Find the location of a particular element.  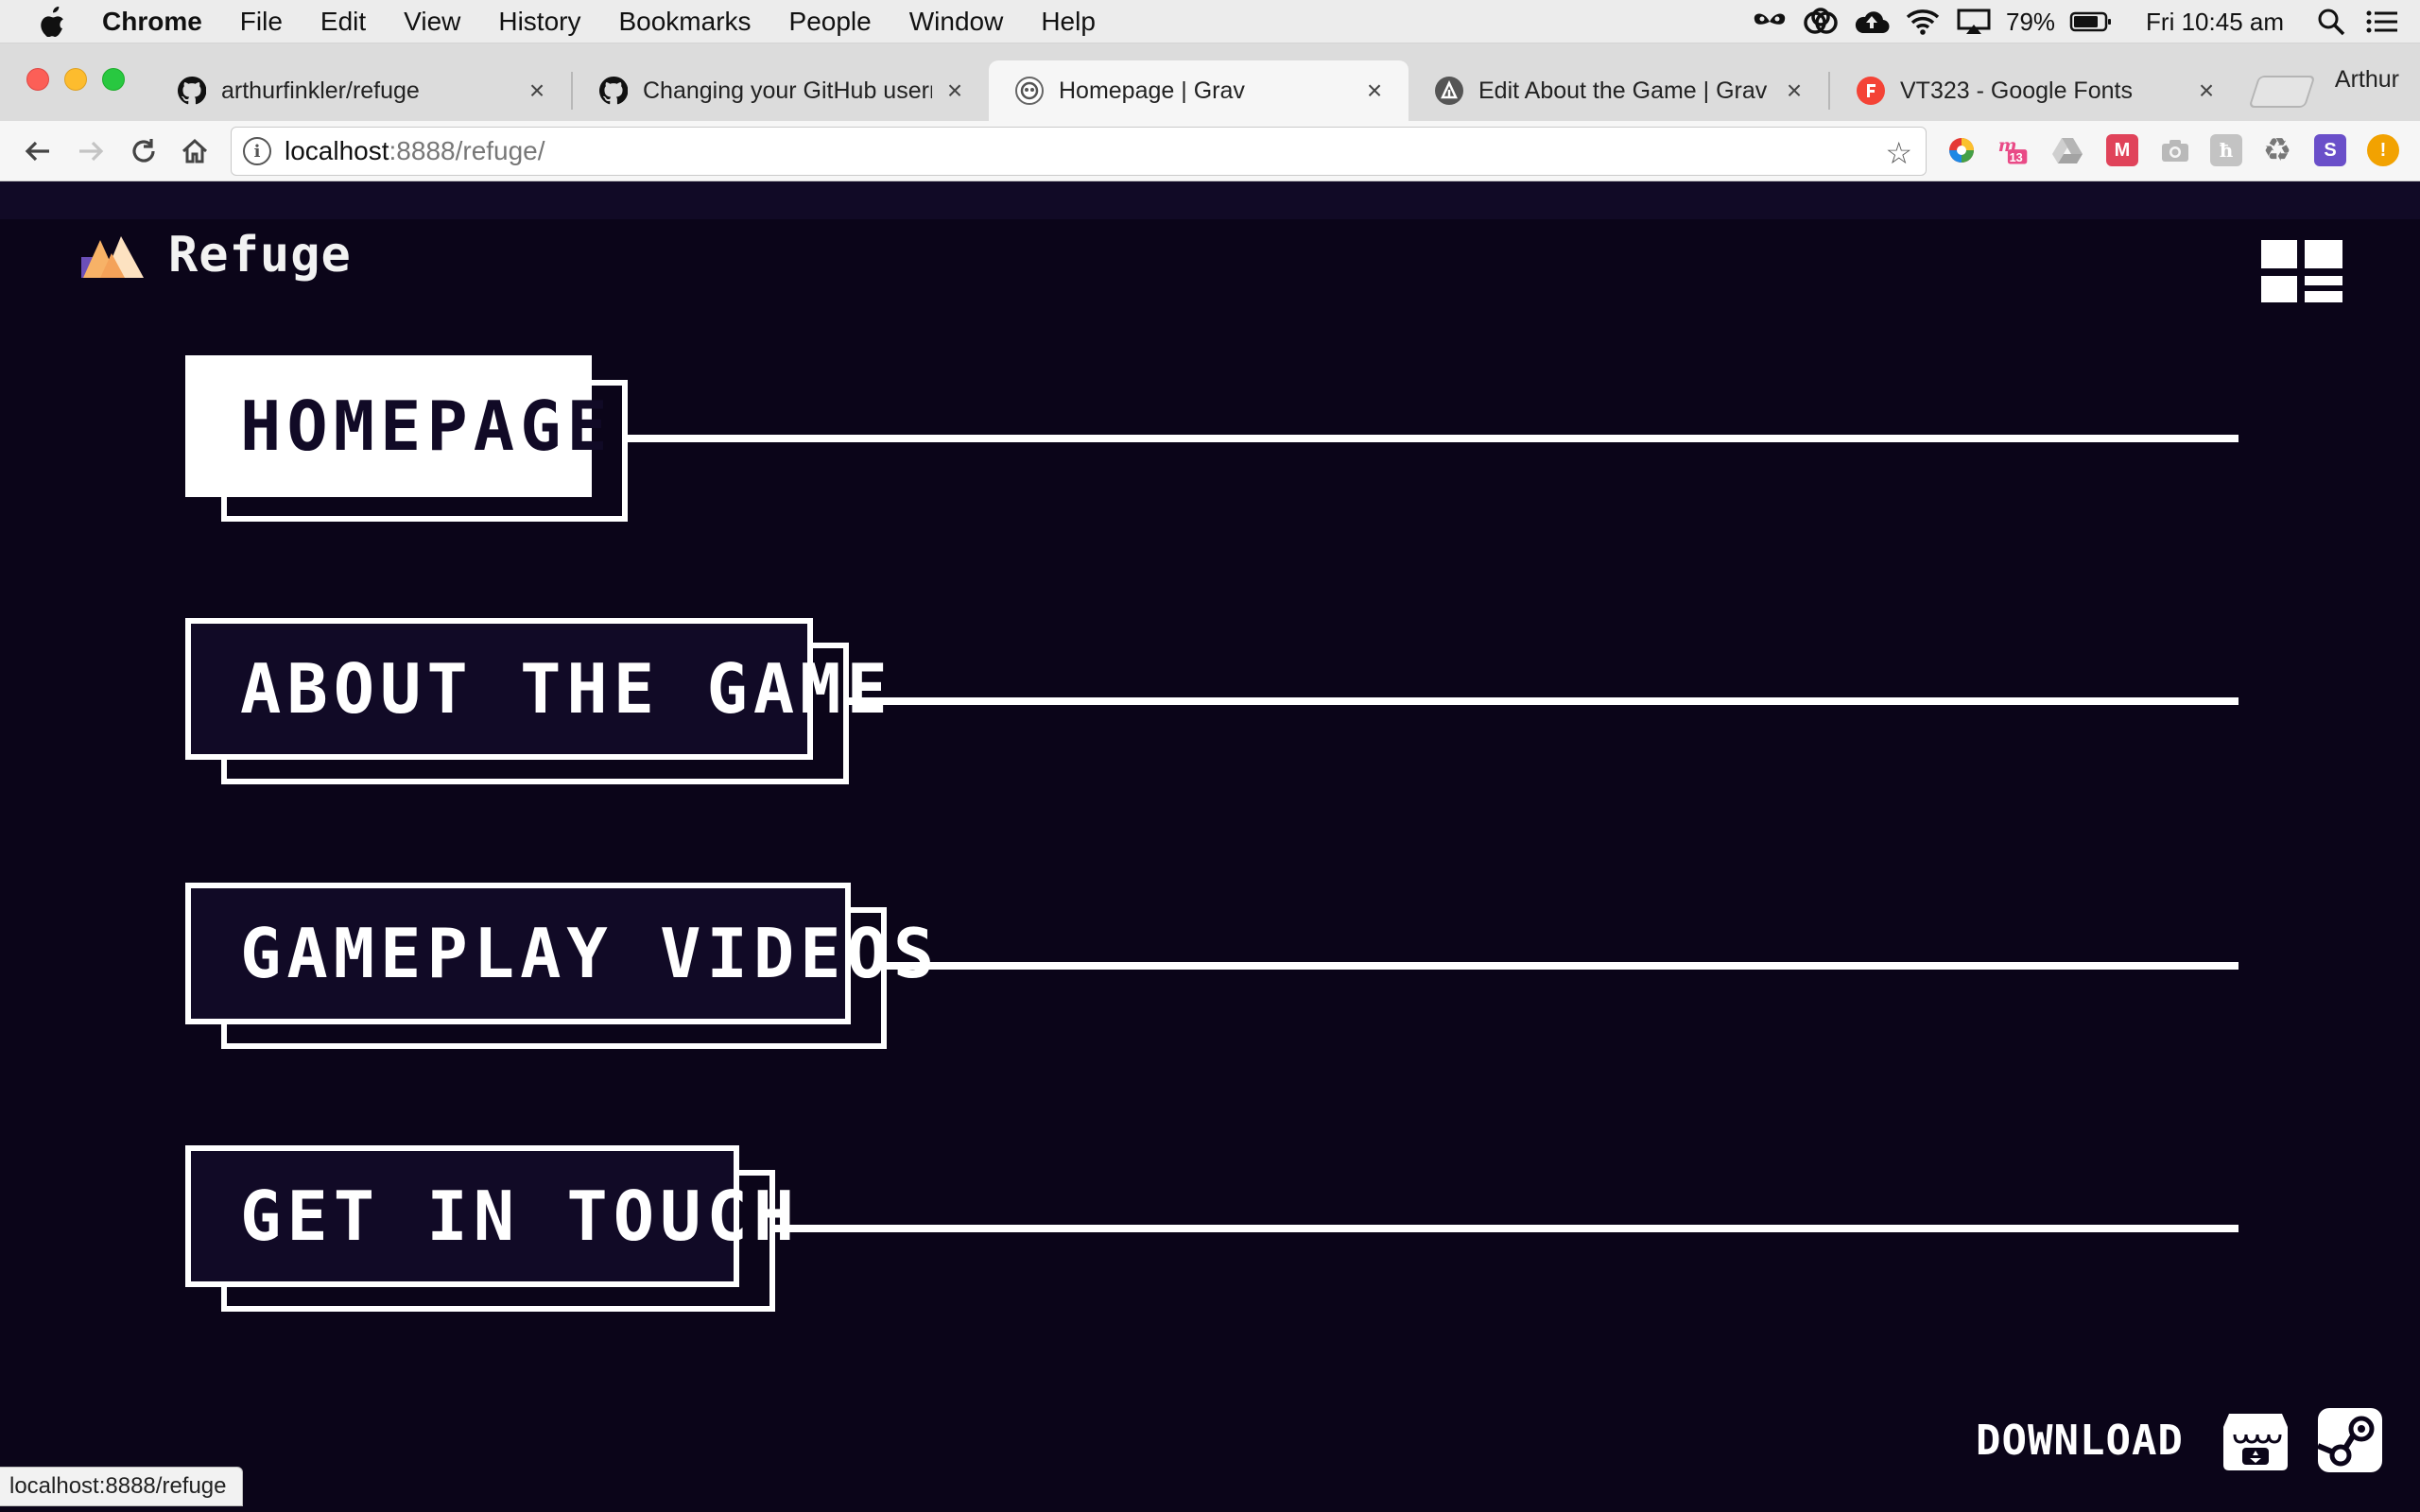

menu-chrome: Chrome is located at coordinates (152, 22).